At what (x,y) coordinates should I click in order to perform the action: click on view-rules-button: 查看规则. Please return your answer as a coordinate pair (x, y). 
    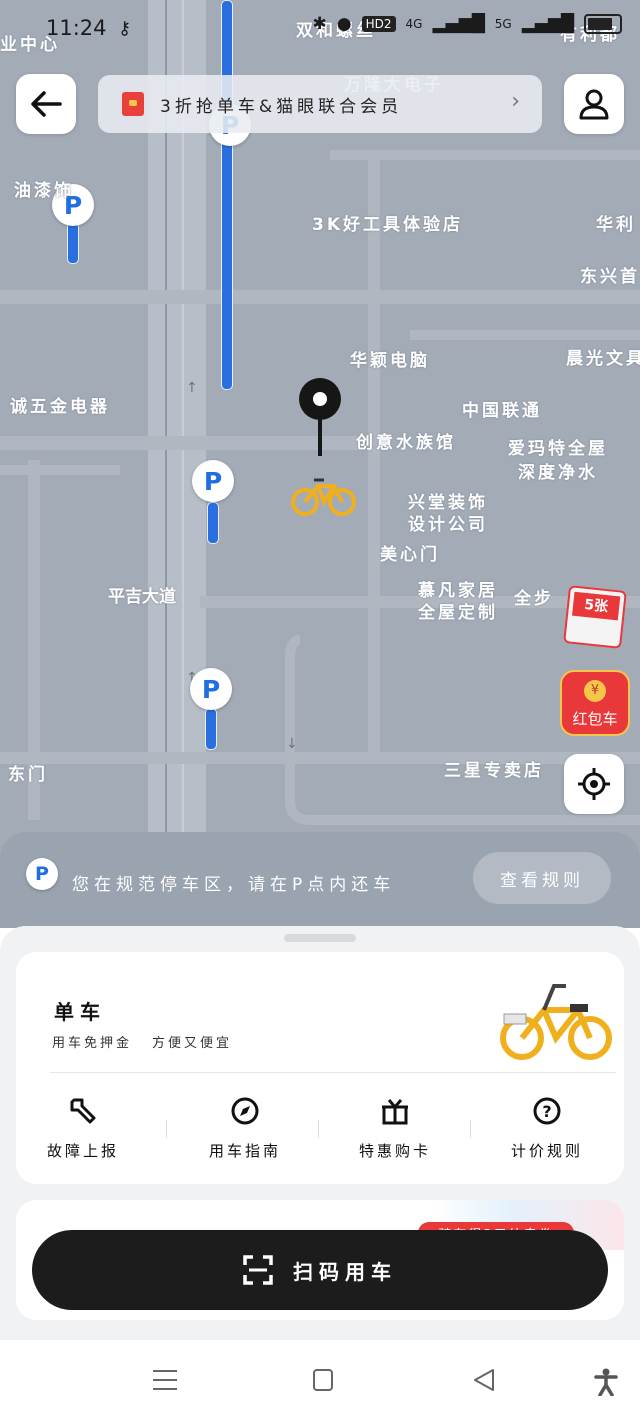
    Looking at the image, I should click on (542, 878).